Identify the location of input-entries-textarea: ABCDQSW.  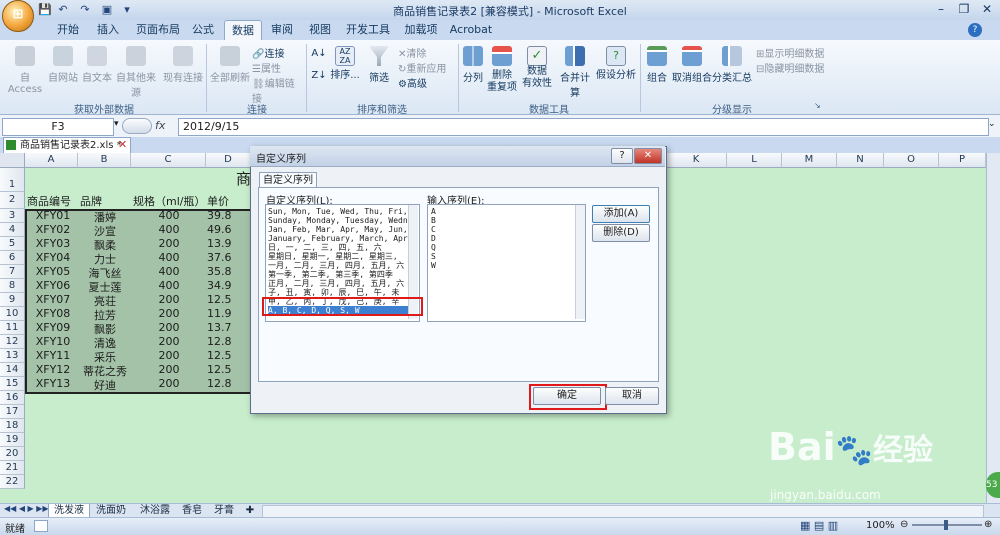
(506, 263).